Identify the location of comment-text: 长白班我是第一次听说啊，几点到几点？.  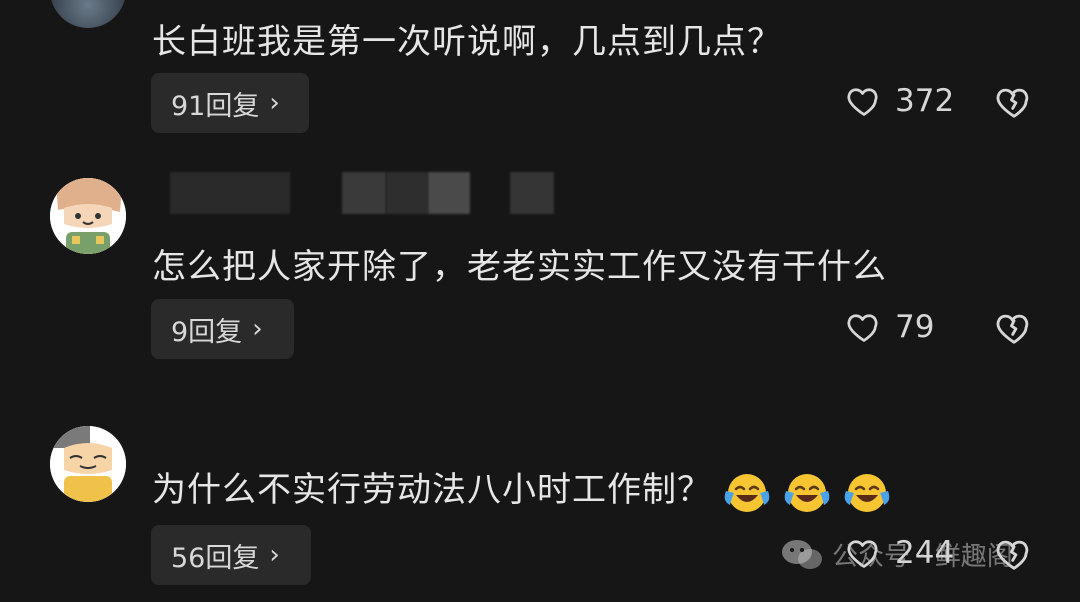
(467, 42).